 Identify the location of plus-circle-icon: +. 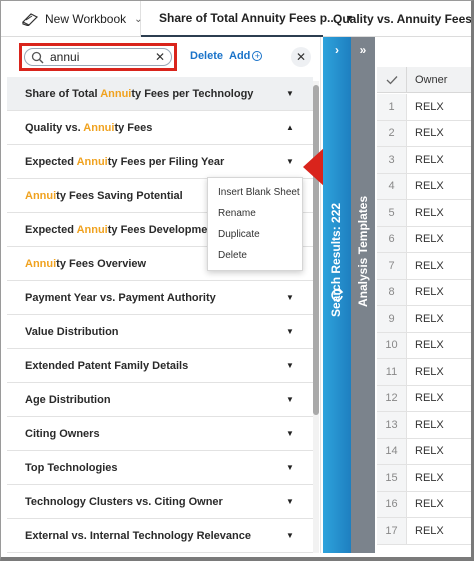
(257, 56).